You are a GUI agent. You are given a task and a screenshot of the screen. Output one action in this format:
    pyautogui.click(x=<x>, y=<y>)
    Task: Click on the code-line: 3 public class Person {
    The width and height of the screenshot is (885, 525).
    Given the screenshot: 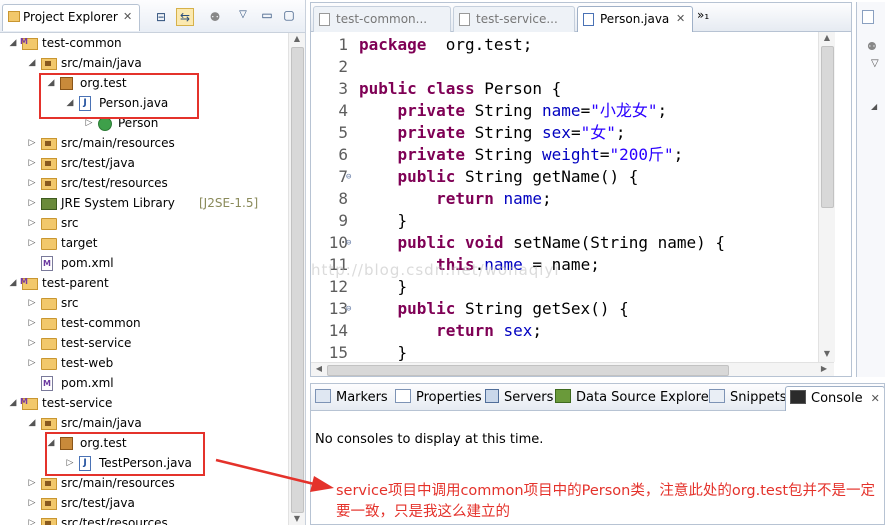 What is the action you would take?
    pyautogui.click(x=566, y=89)
    